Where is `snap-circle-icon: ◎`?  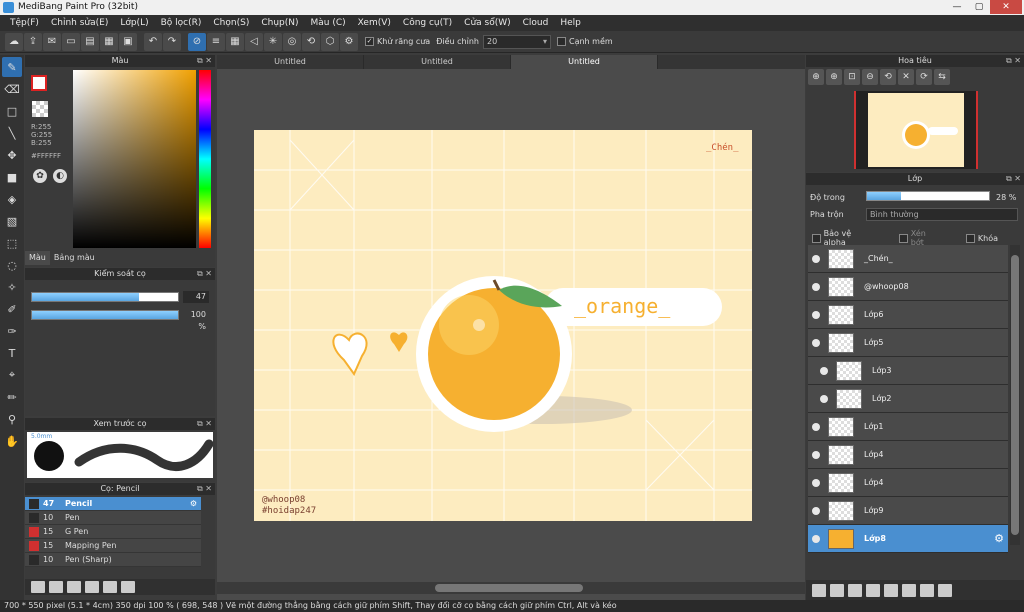
snap-circle-icon: ◎ is located at coordinates (292, 41).